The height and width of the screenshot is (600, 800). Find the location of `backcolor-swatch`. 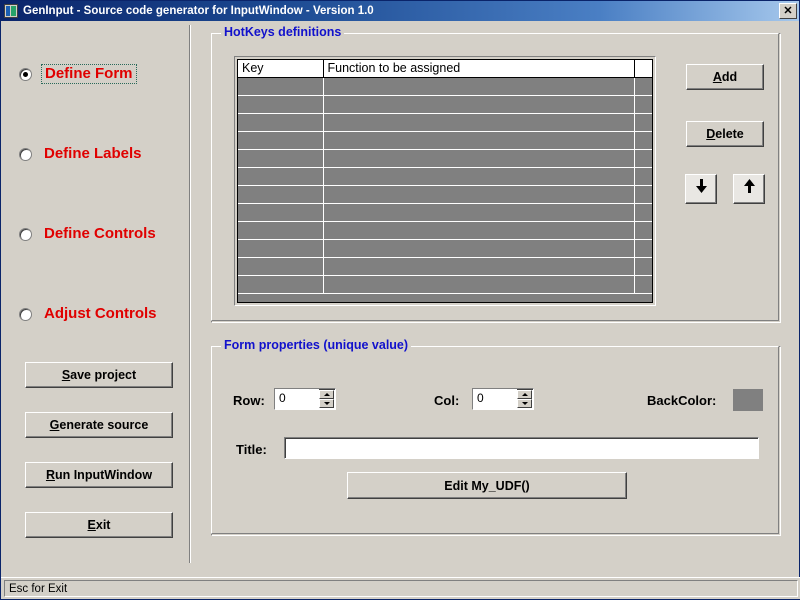

backcolor-swatch is located at coordinates (748, 400).